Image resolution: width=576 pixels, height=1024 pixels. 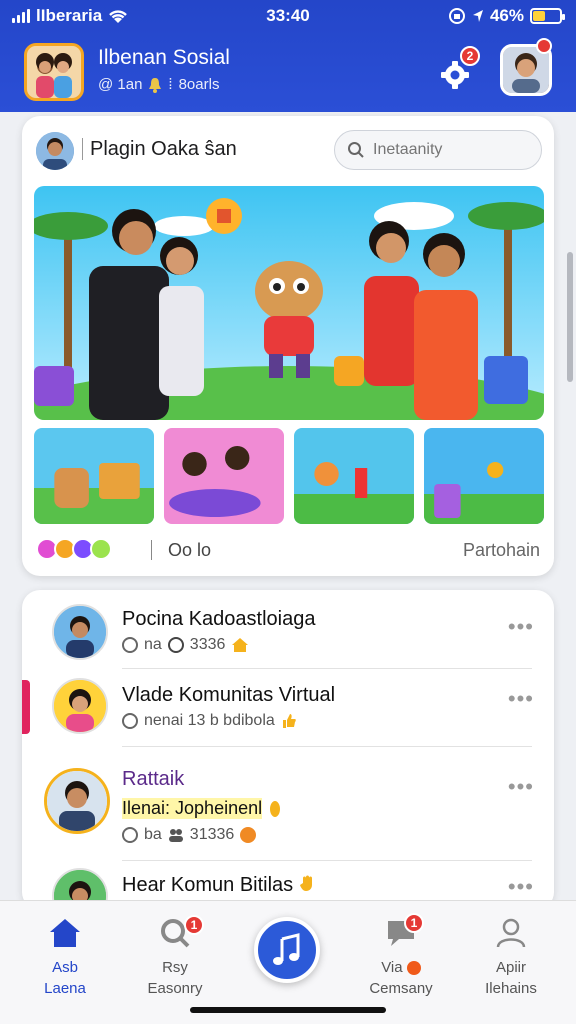 What do you see at coordinates (289, 721) in the screenshot?
I see `thumbs-up-icon` at bounding box center [289, 721].